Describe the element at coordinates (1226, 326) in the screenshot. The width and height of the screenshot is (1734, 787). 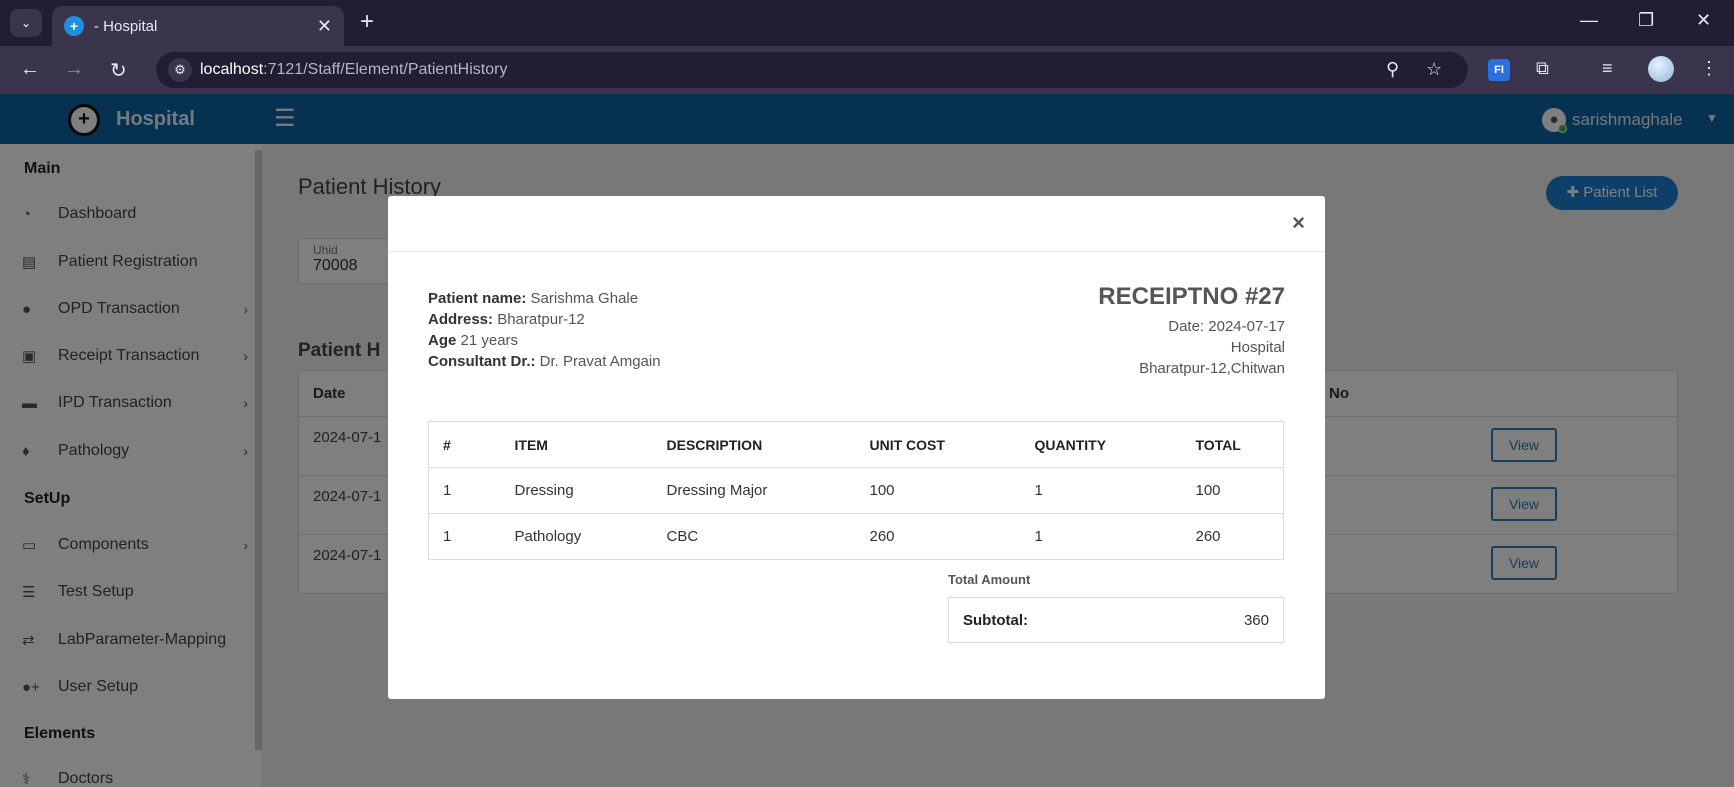
I see `receipt-date: Date: 2024-07-17` at that location.